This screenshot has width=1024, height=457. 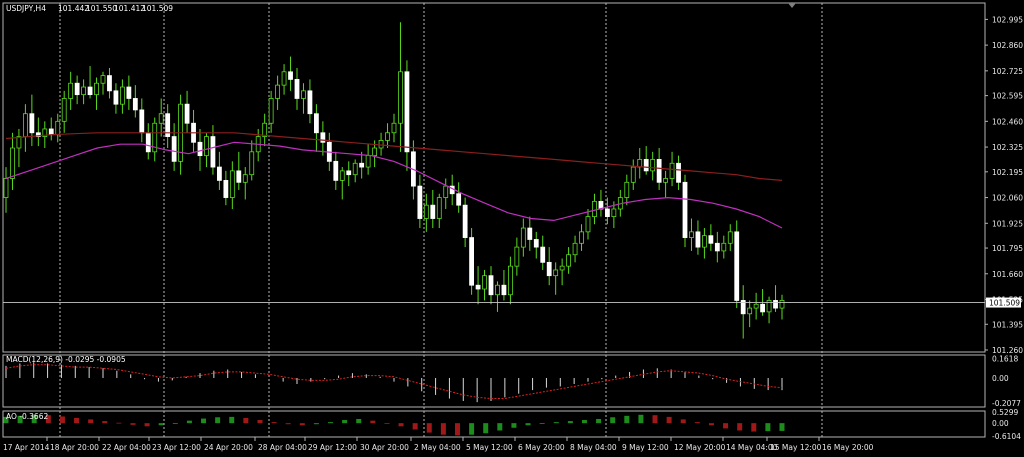 What do you see at coordinates (1004, 303) in the screenshot?
I see `current-price-label: 101.509` at bounding box center [1004, 303].